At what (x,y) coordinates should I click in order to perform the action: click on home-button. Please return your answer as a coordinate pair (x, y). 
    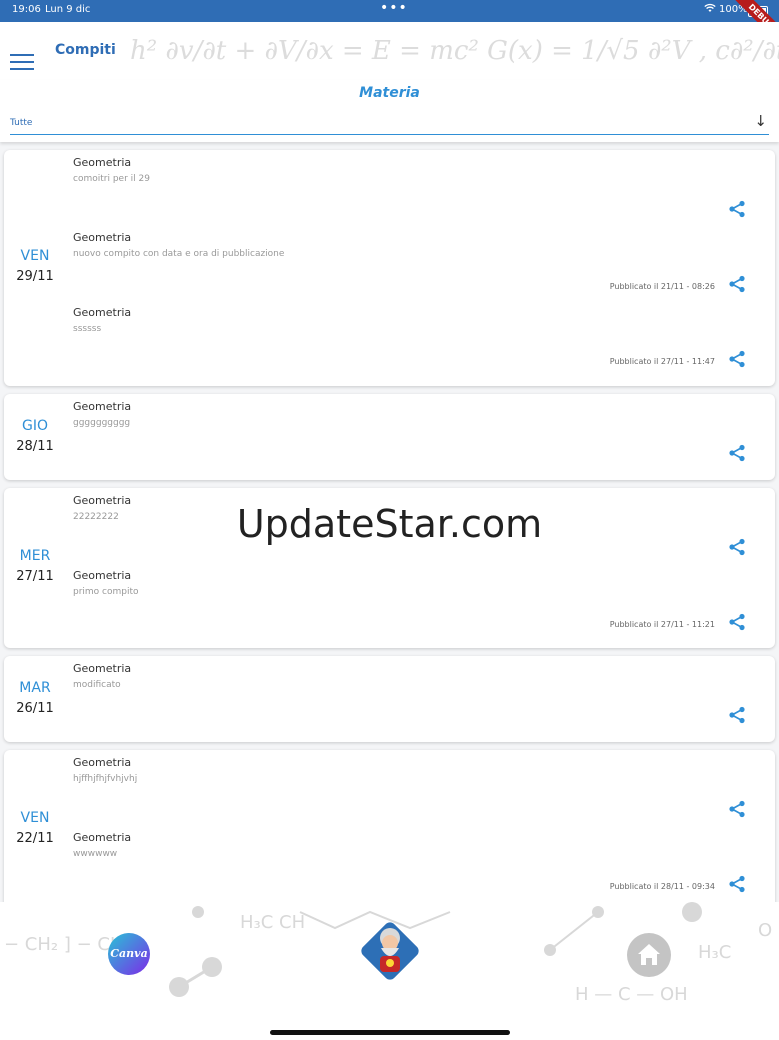
    Looking at the image, I should click on (649, 955).